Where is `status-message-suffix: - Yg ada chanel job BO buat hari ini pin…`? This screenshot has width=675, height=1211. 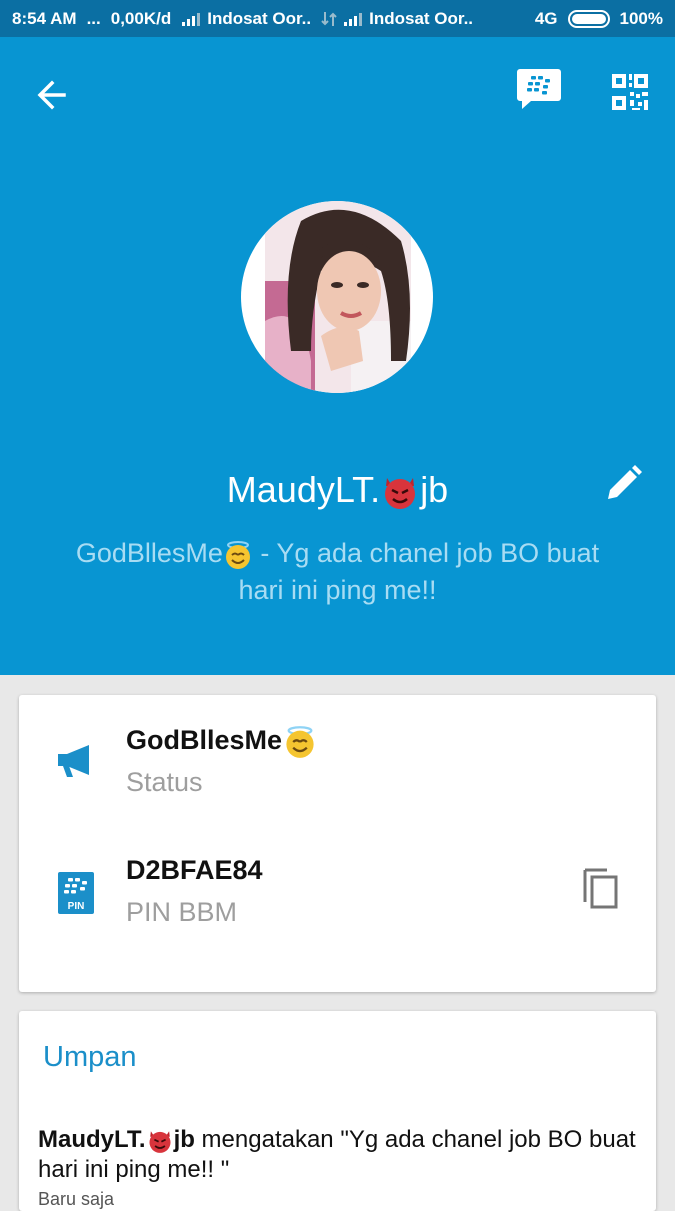
status-message-suffix: - Yg ada chanel job BO buat hari ini pin… is located at coordinates (419, 571).